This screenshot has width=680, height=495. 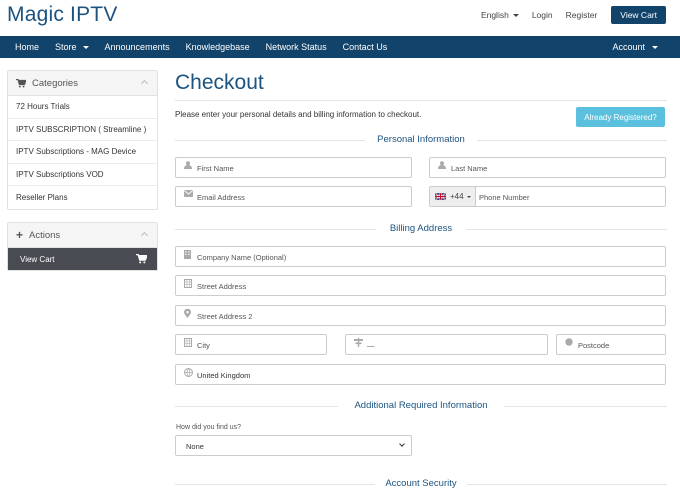 I want to click on signpost-icon, so click(x=358, y=342).